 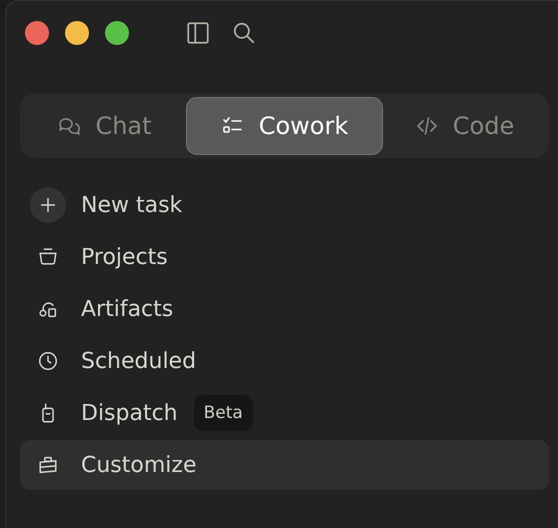 What do you see at coordinates (37, 33) in the screenshot?
I see `window-close-button` at bounding box center [37, 33].